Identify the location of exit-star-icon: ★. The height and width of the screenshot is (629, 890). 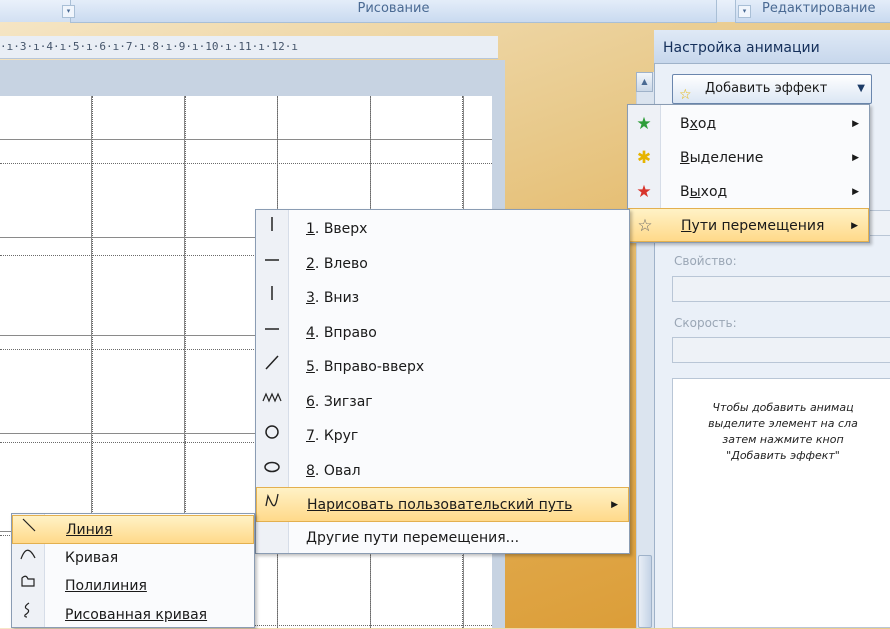
(644, 192).